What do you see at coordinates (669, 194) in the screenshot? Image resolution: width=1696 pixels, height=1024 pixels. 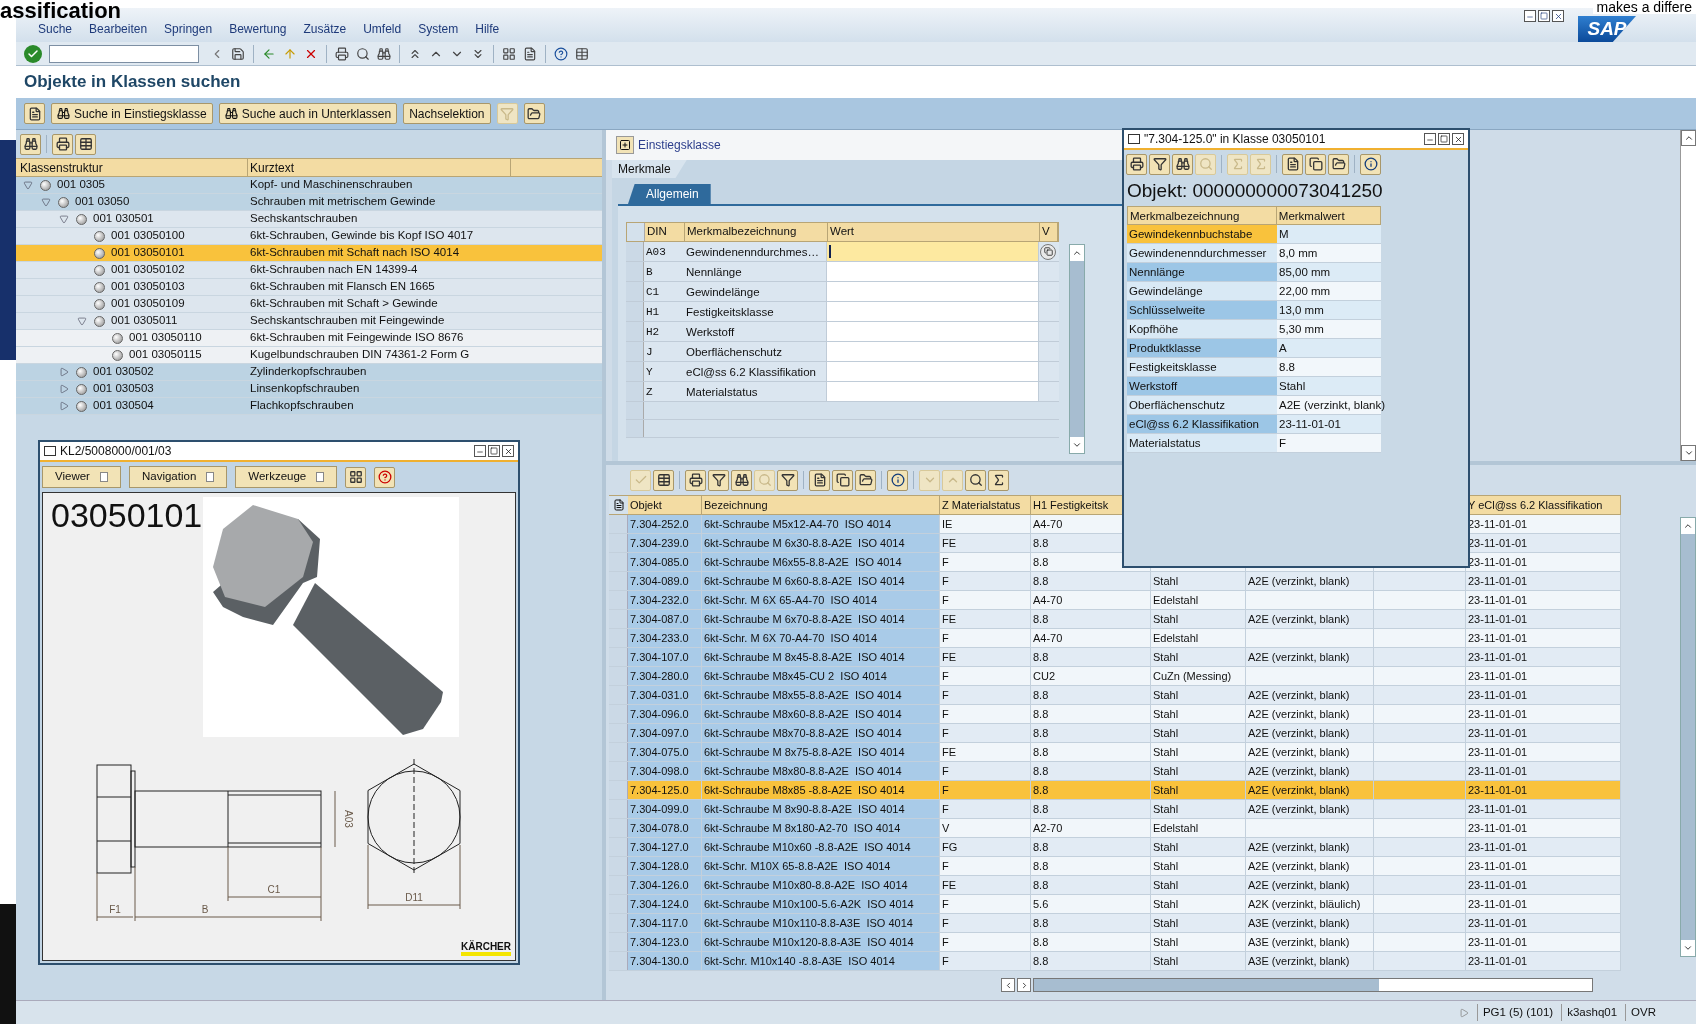 I see `tab: Allgemein` at bounding box center [669, 194].